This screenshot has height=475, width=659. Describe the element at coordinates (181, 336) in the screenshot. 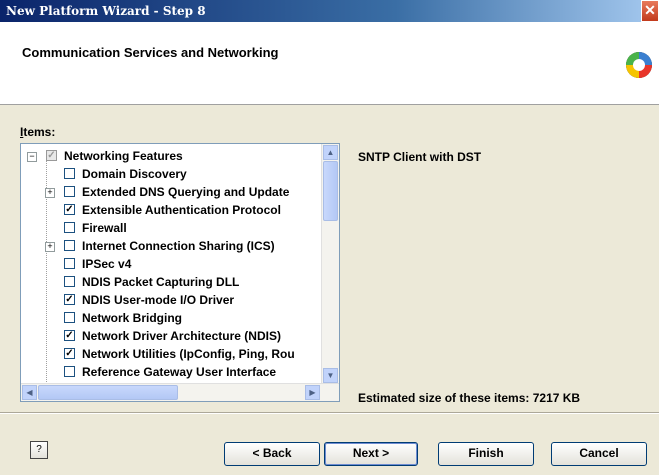

I see `tree-item-label: Network Driver Architecture (NDIS)` at that location.